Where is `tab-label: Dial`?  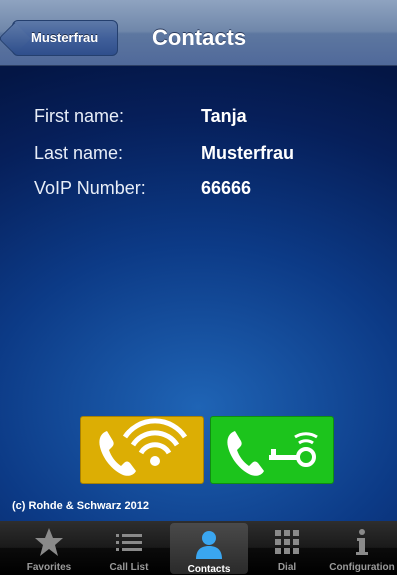 tab-label: Dial is located at coordinates (287, 567).